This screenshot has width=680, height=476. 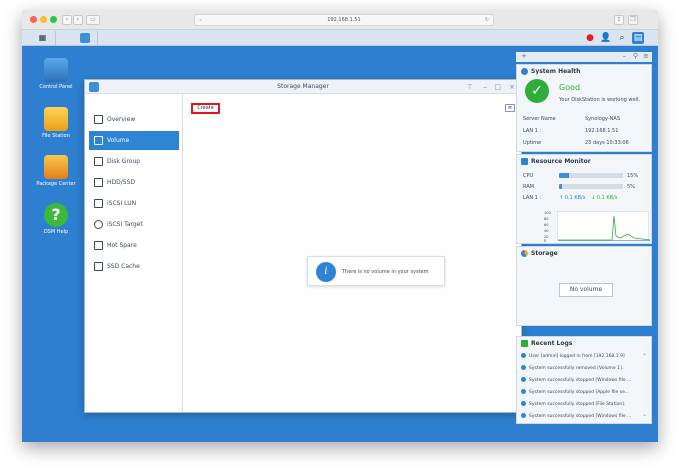 What do you see at coordinates (546, 225) in the screenshot?
I see `chart-tick: 60` at bounding box center [546, 225].